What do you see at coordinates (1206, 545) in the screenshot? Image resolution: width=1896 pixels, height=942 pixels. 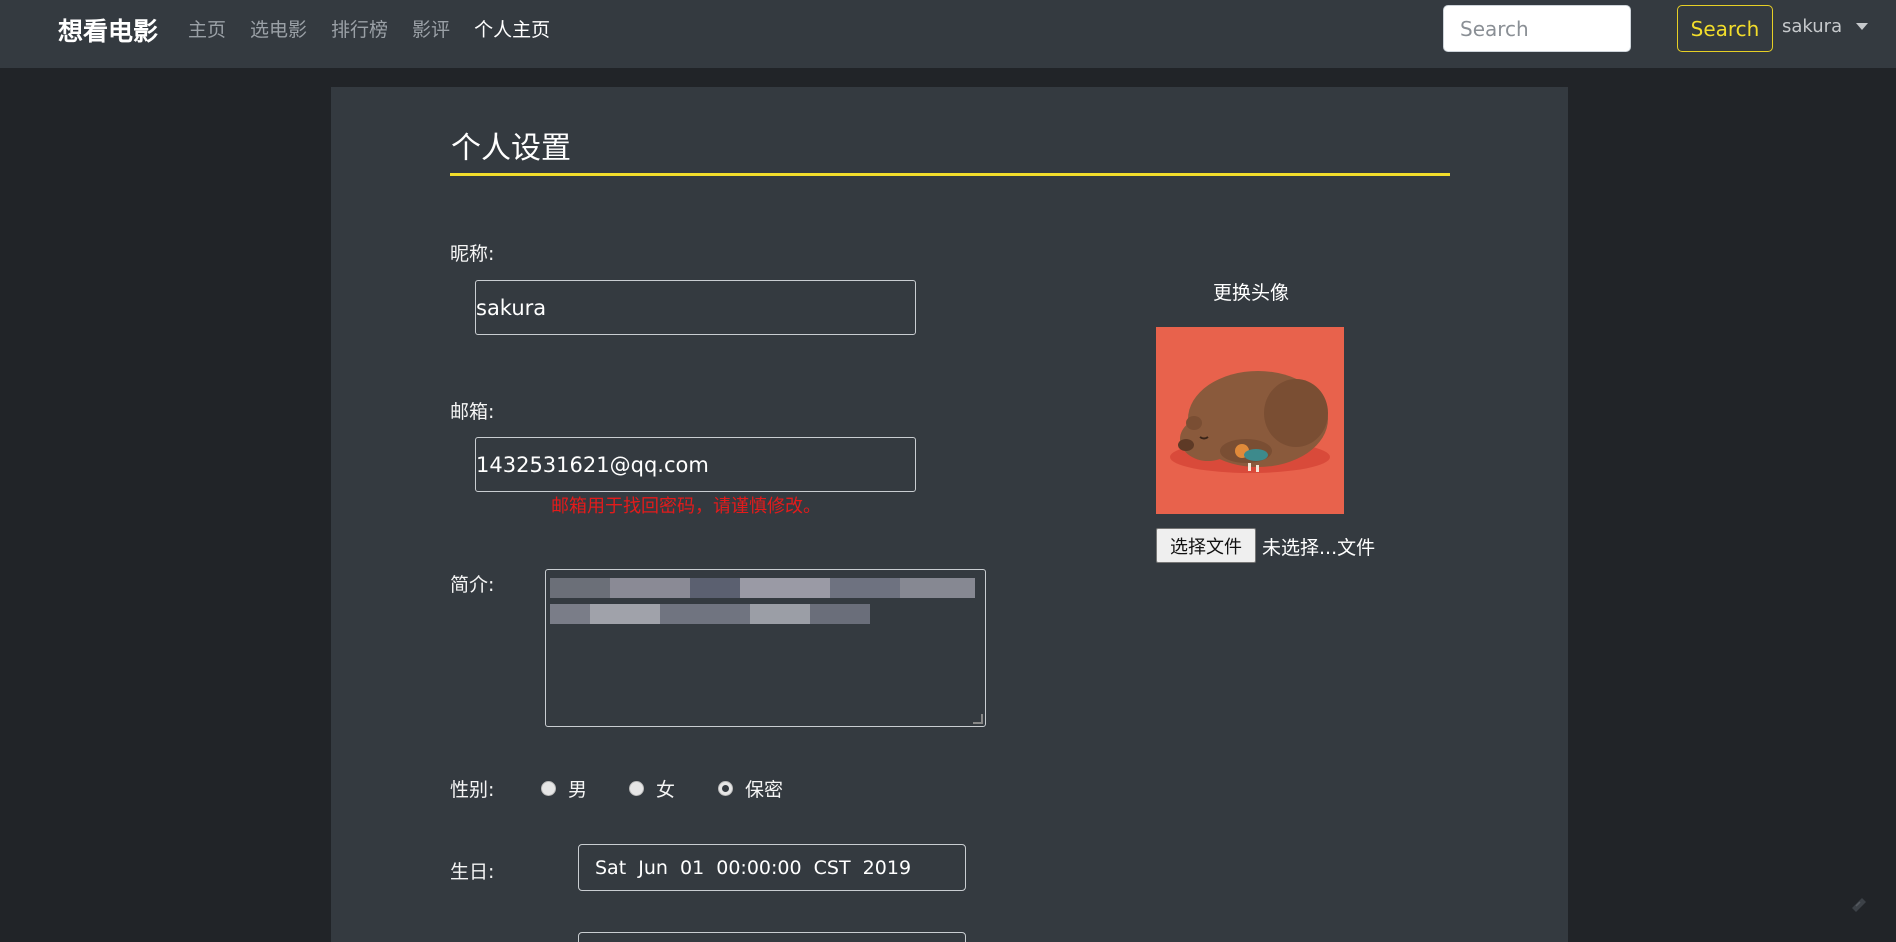 I see `choose-file-button: 选择文件` at bounding box center [1206, 545].